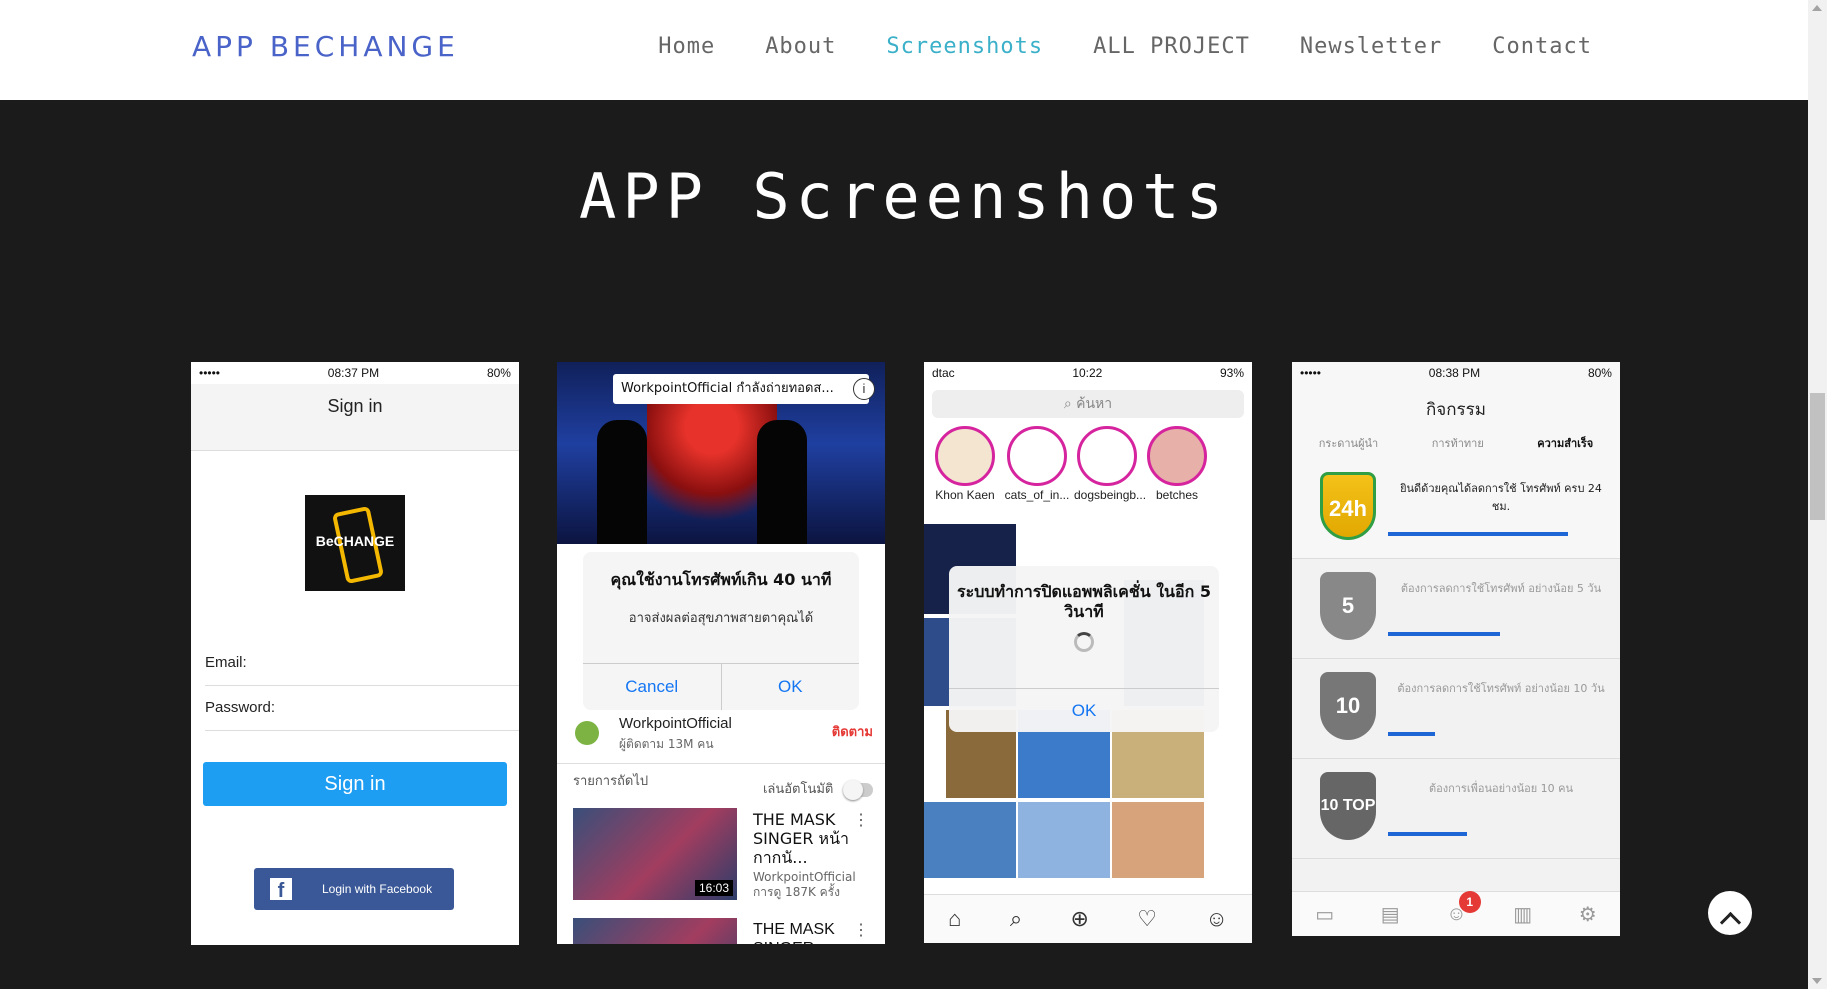 The height and width of the screenshot is (989, 1827). Describe the element at coordinates (1730, 913) in the screenshot. I see `back-to-top-button` at that location.